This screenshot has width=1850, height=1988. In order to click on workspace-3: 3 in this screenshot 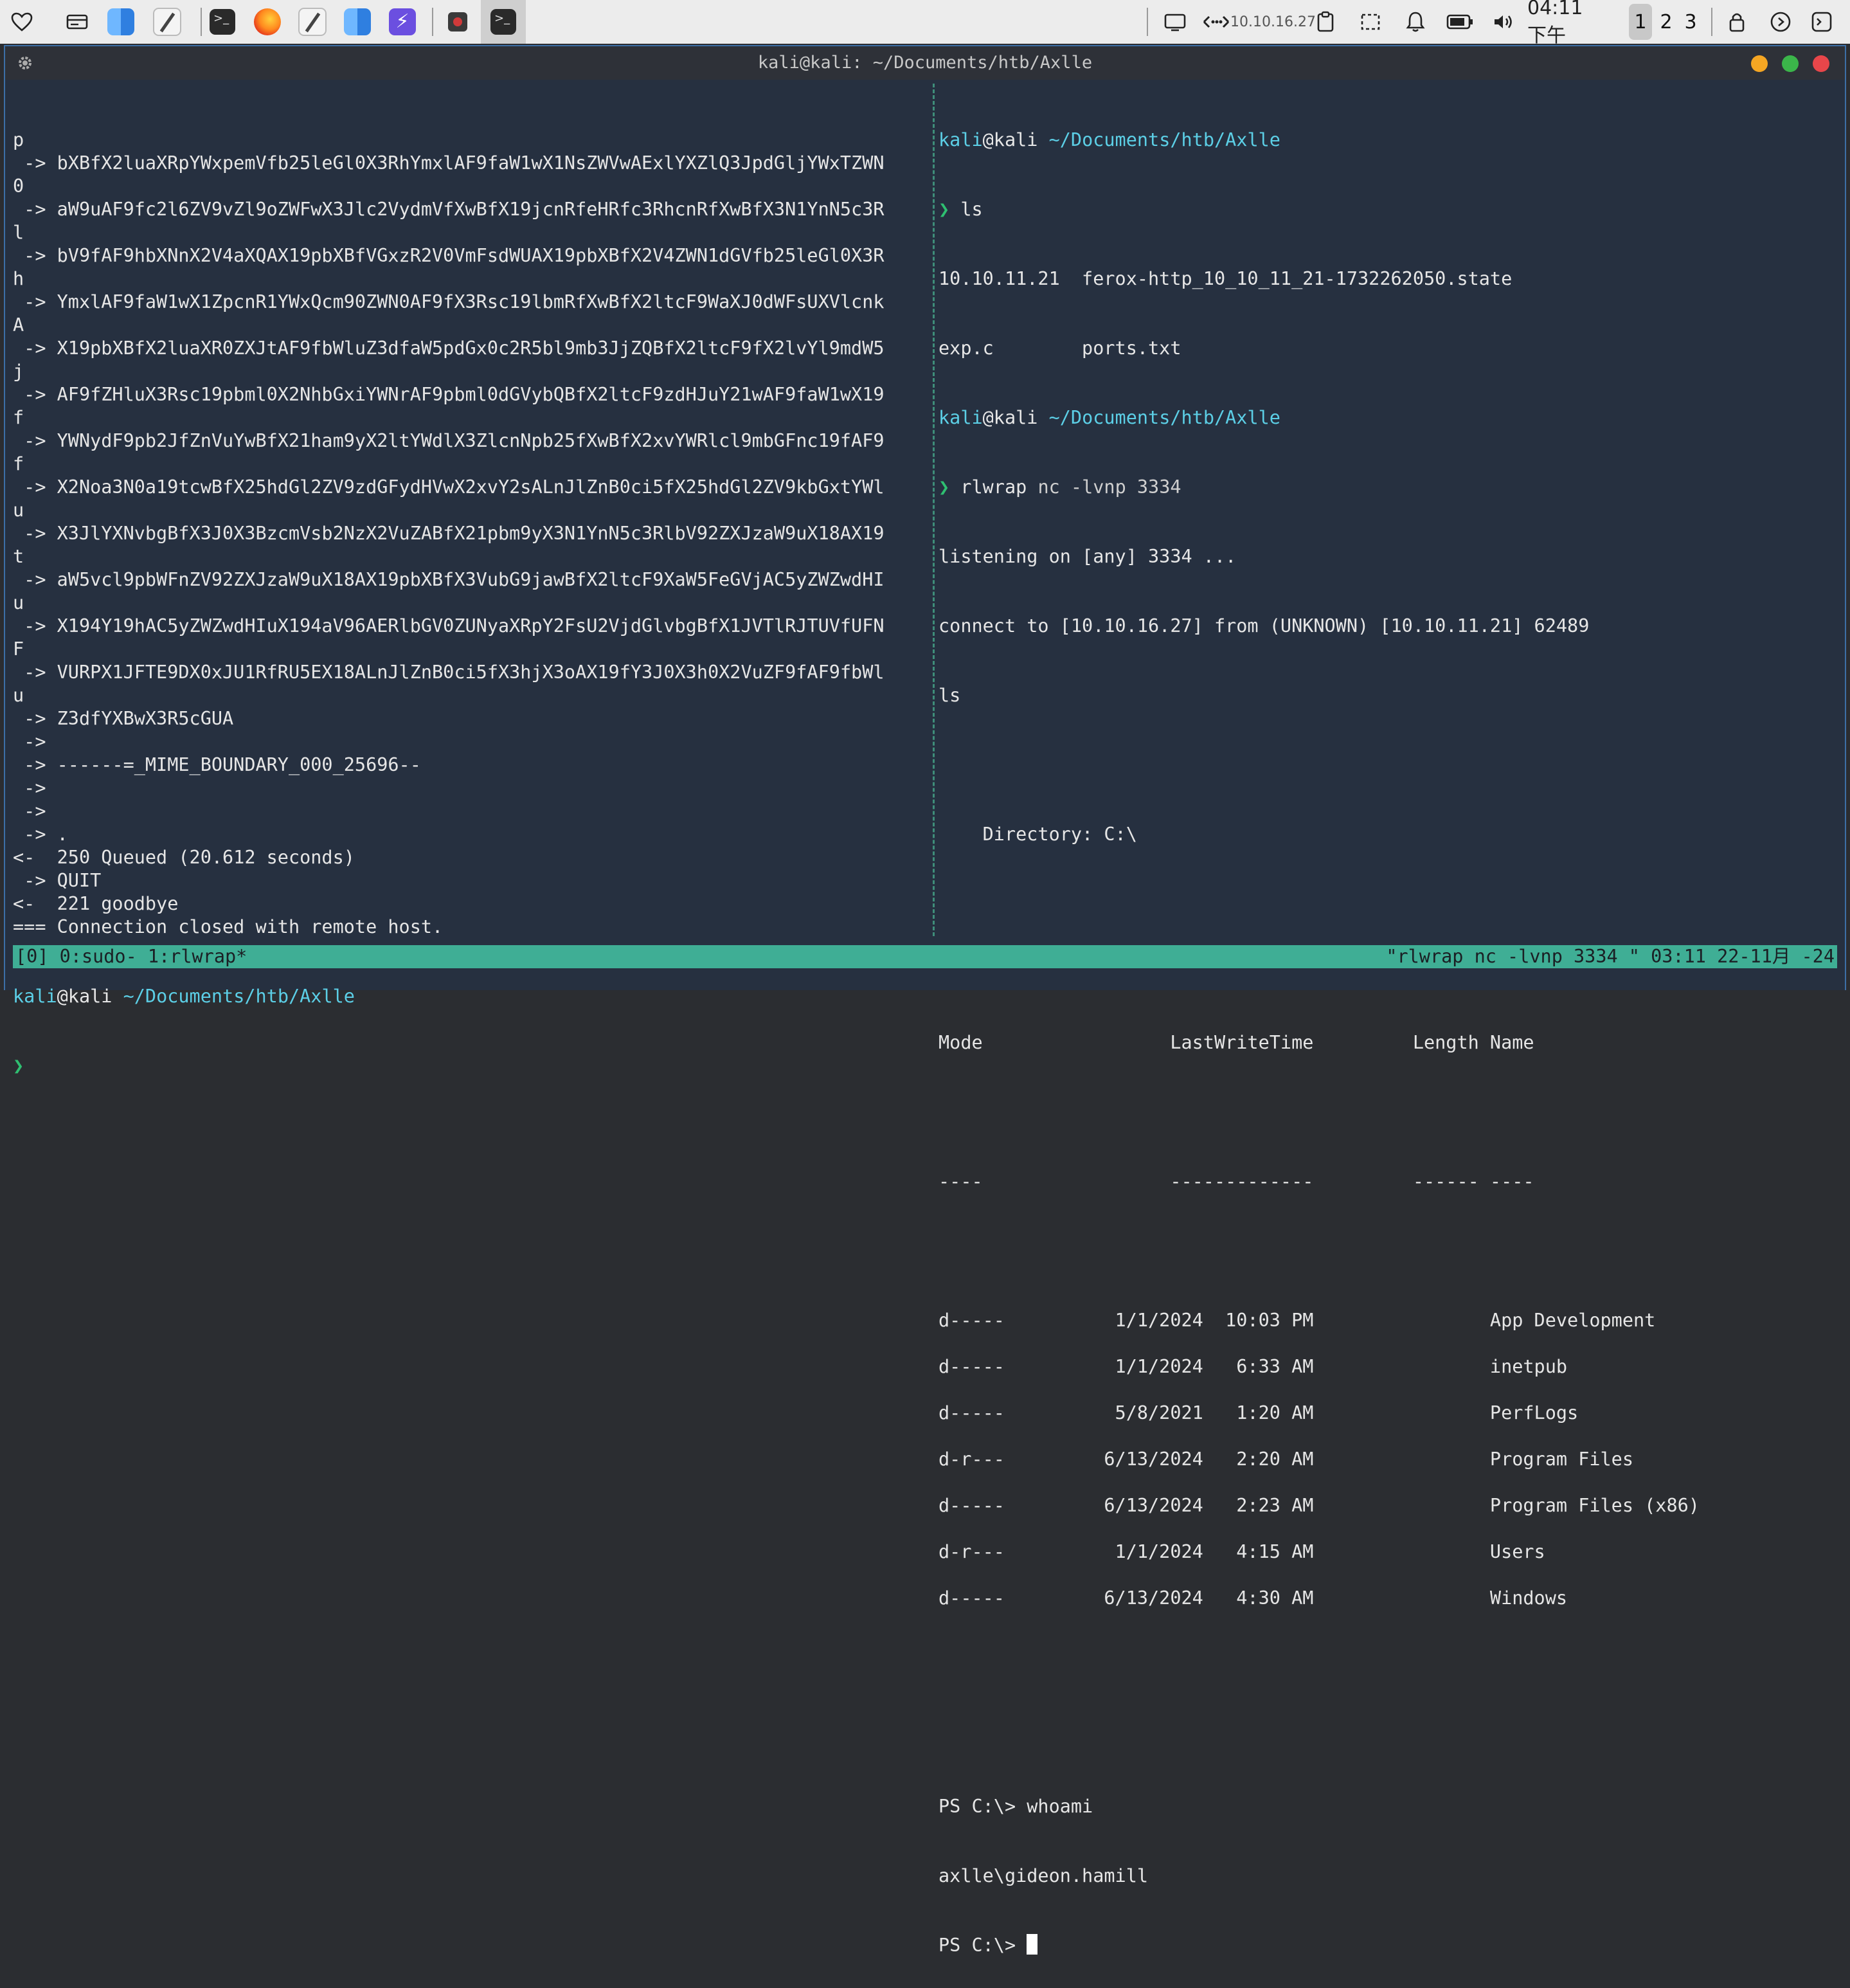, I will do `click(1690, 22)`.